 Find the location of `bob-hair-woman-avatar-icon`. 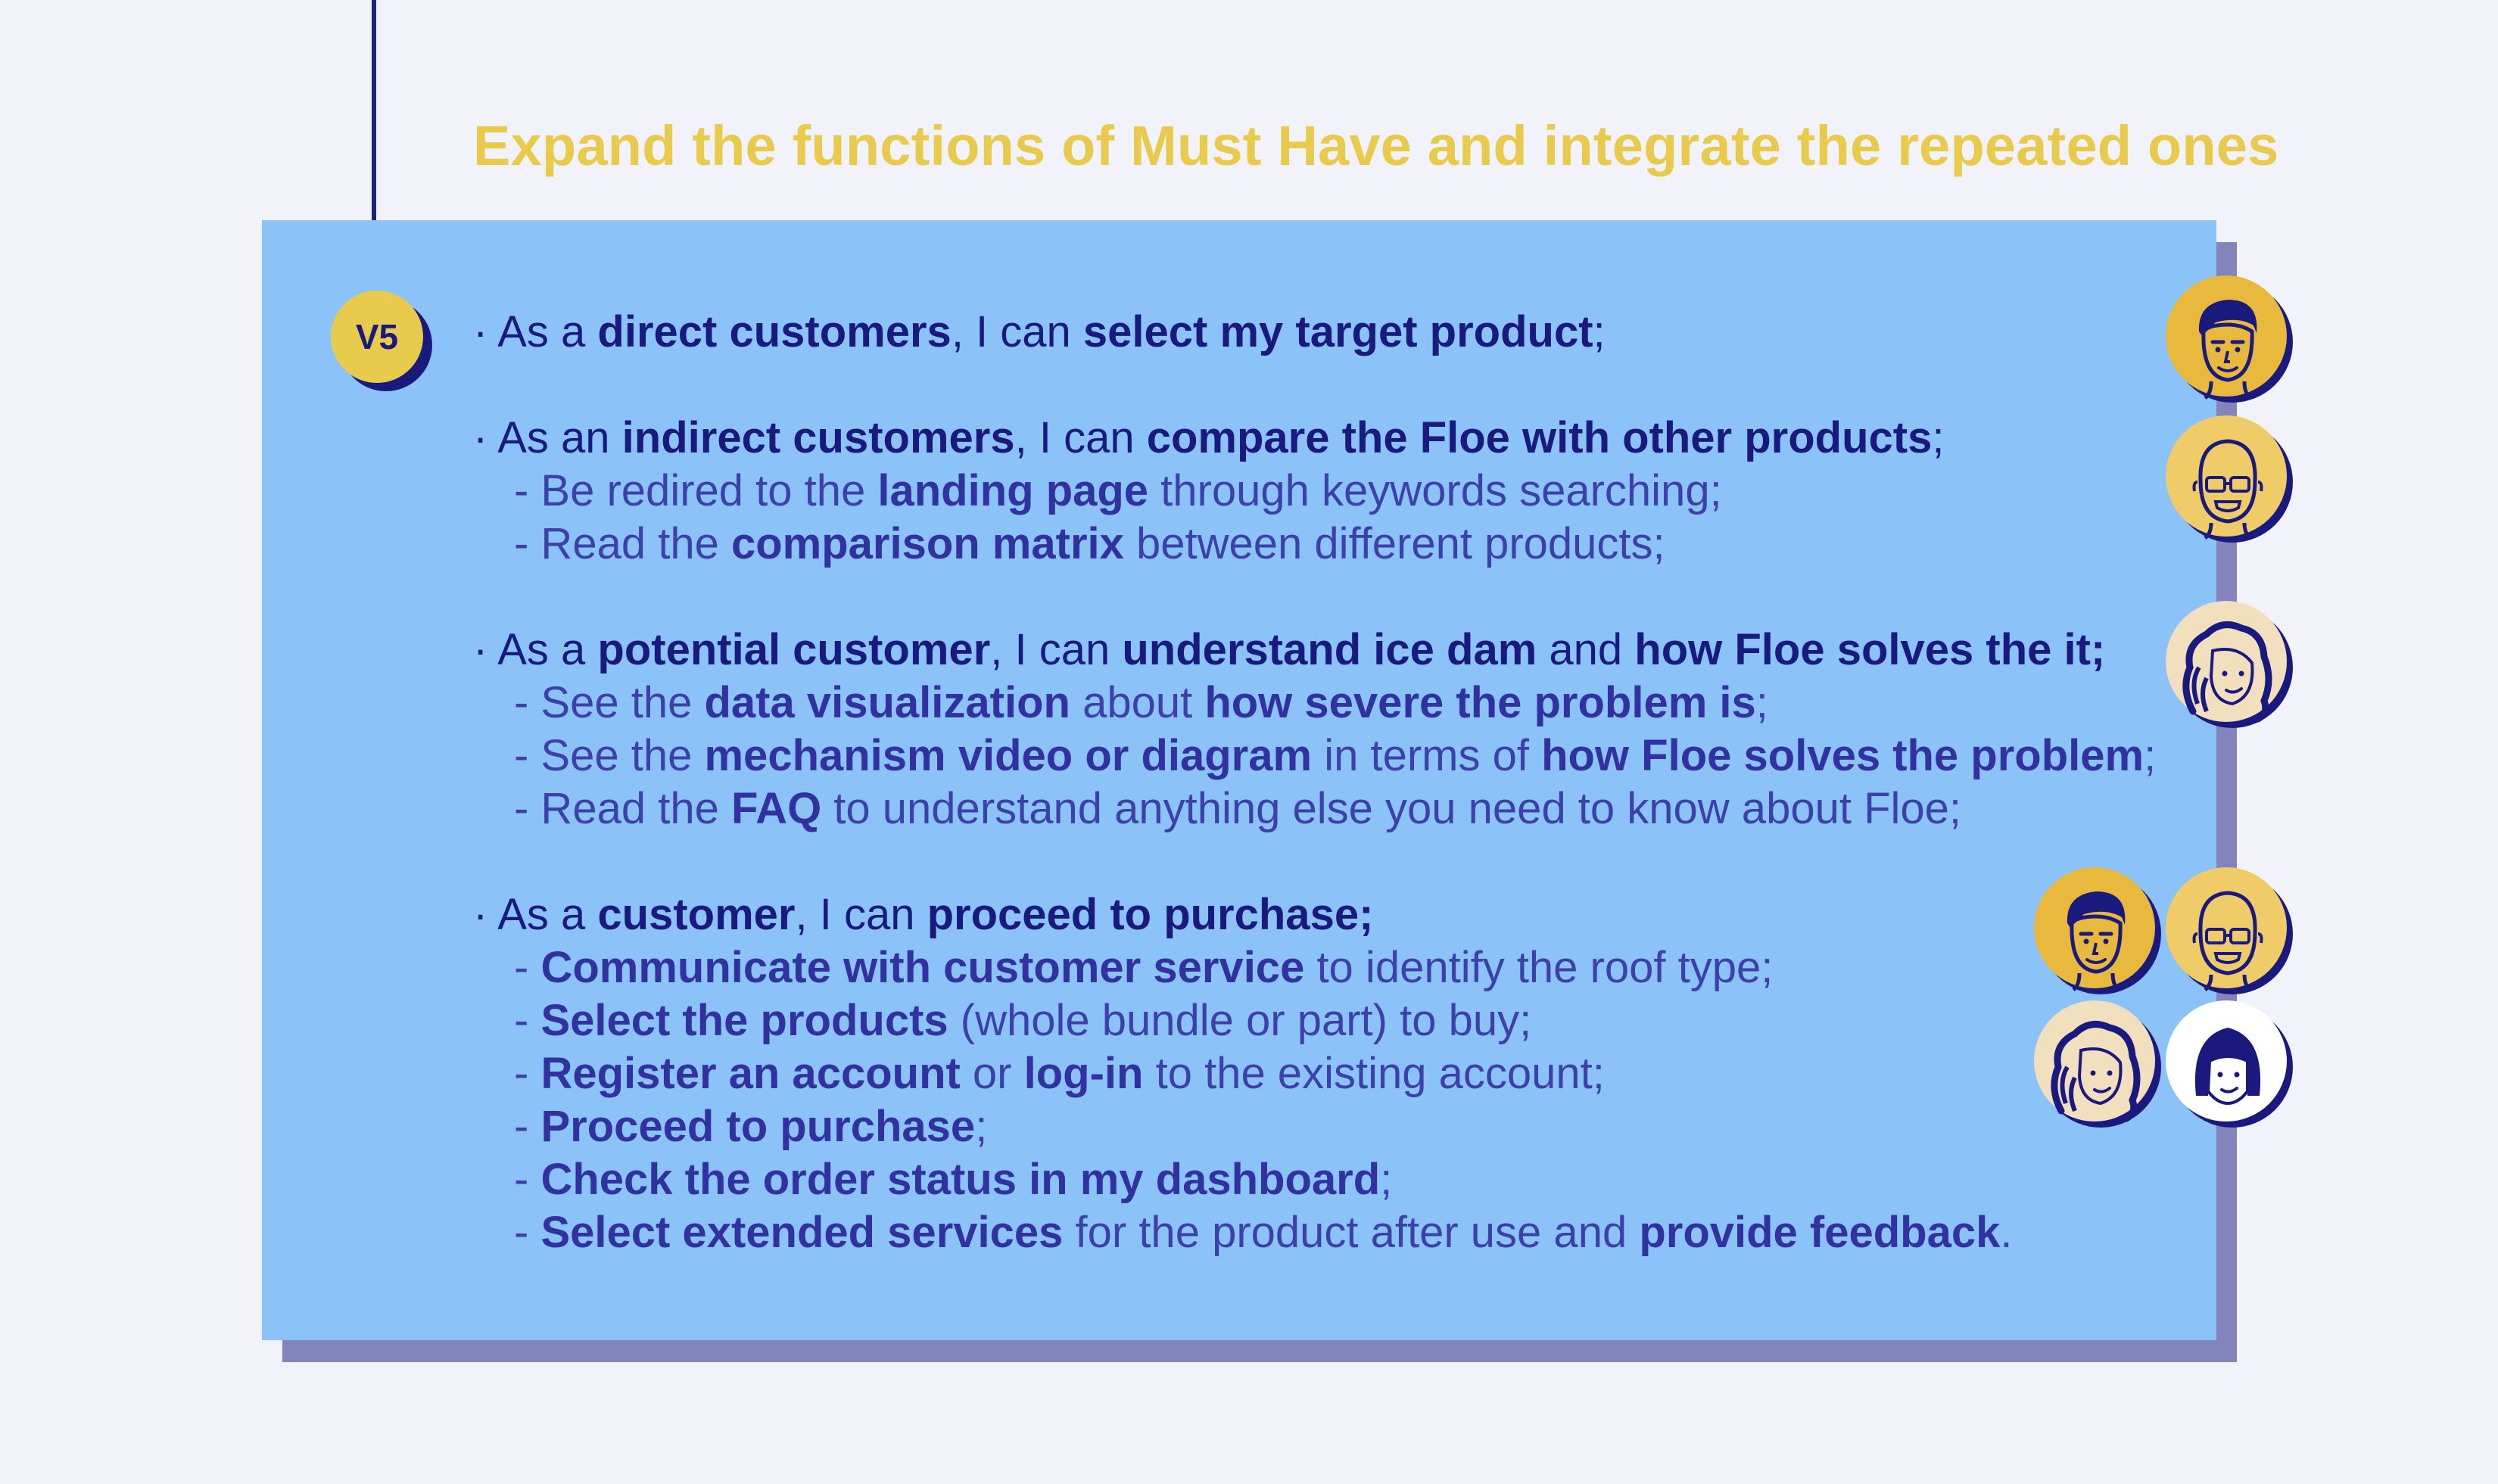

bob-hair-woman-avatar-icon is located at coordinates (2229, 1064).